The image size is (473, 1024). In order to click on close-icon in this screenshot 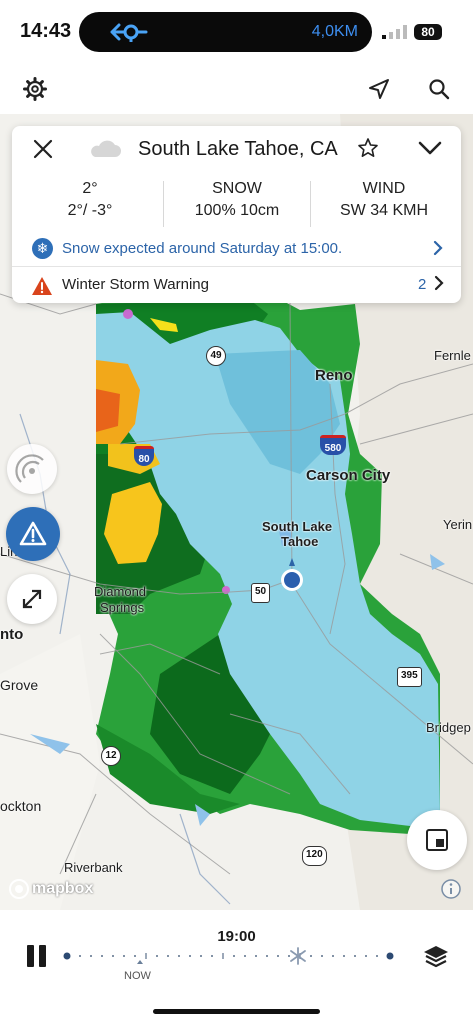, I will do `click(43, 149)`.